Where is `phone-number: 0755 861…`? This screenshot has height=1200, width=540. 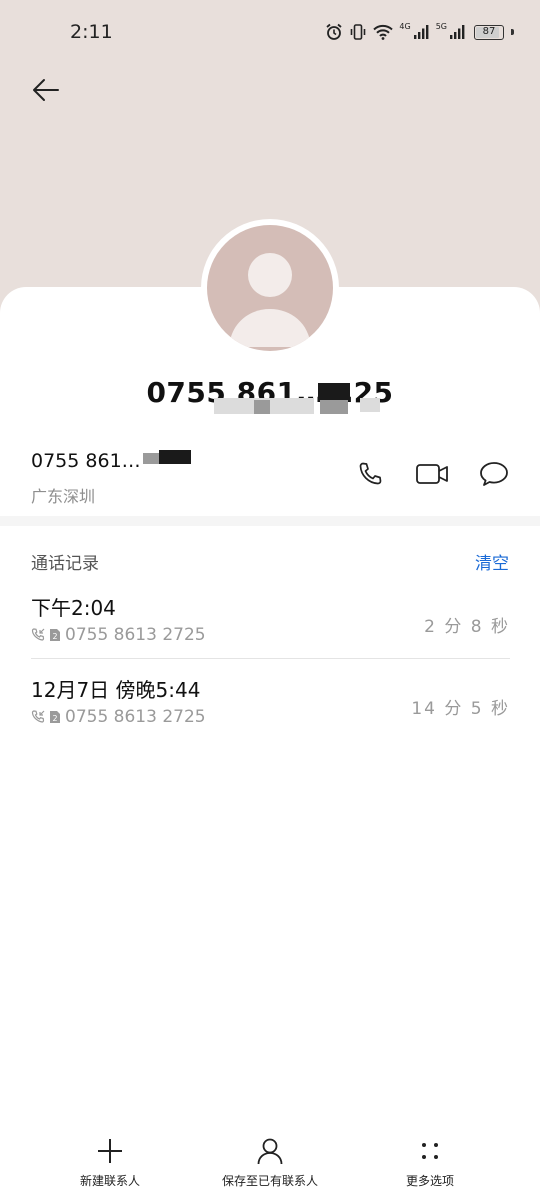 phone-number: 0755 861… is located at coordinates (86, 461).